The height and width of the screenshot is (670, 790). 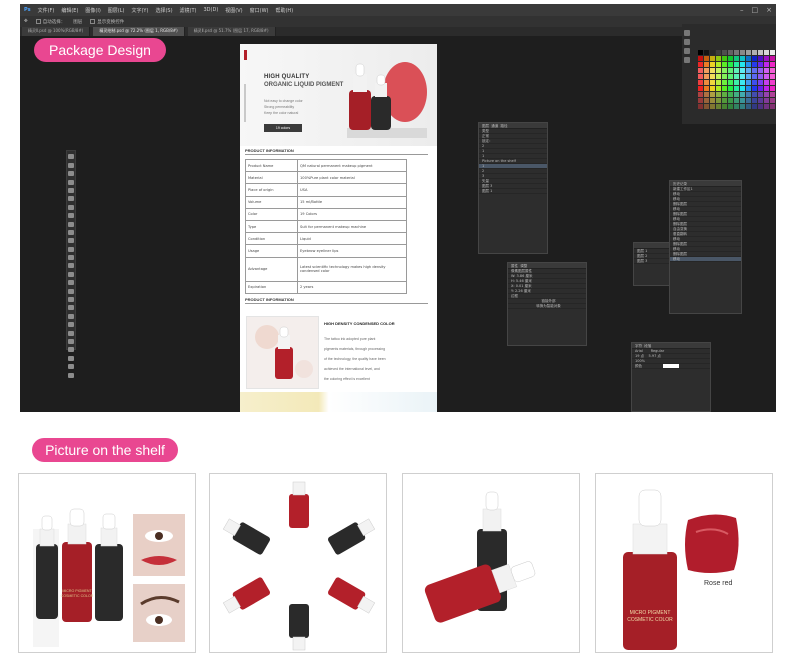 What do you see at coordinates (26, 21) in the screenshot?
I see `move-tool-icon: ✥` at bounding box center [26, 21].